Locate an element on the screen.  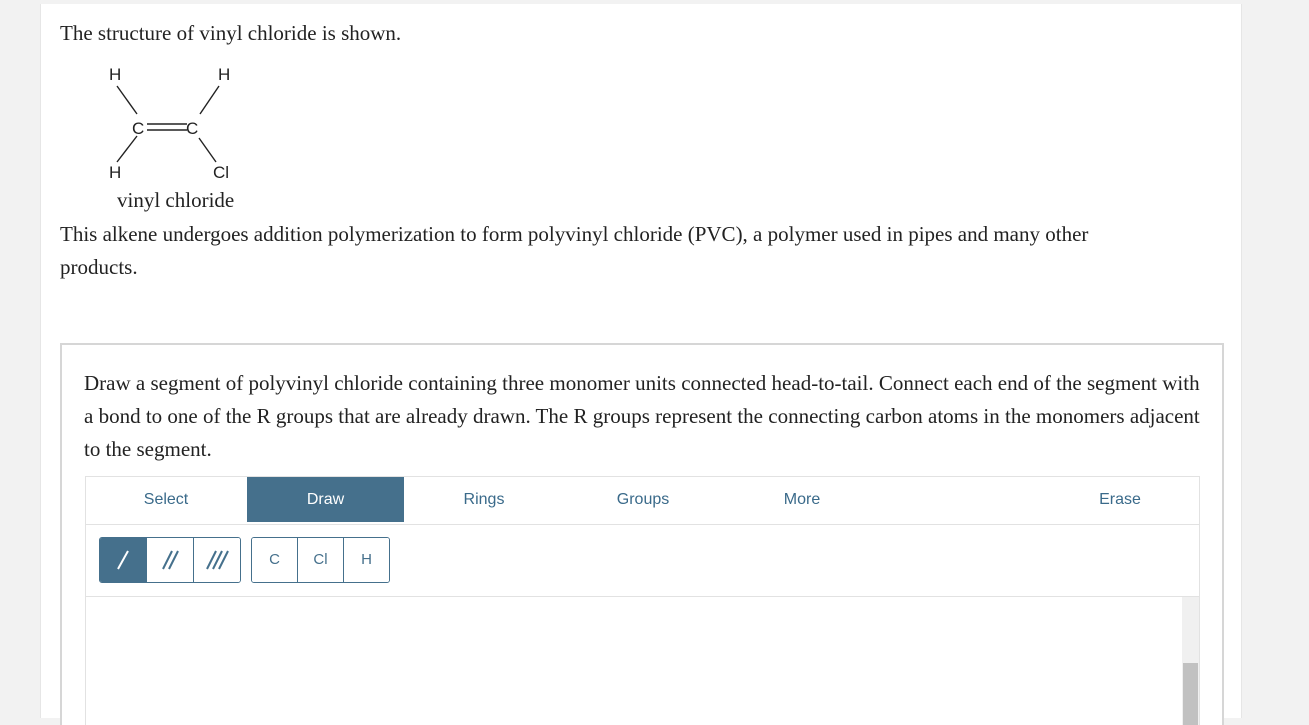
structure-label: vinyl chloride is located at coordinates (176, 200).